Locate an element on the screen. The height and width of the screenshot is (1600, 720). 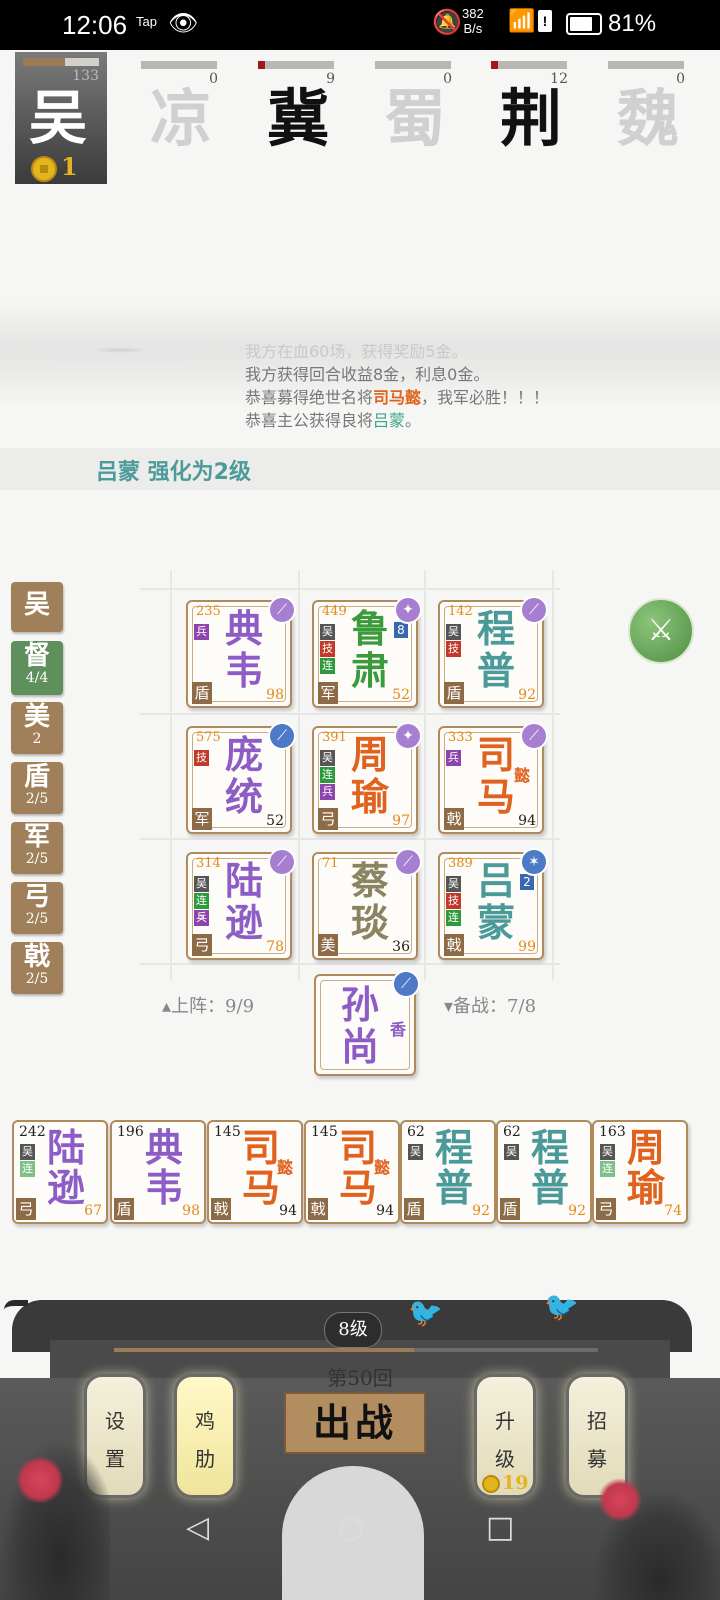
hero-card: 142 吴技 程普 ⟋ 盾 92 is located at coordinates (493, 652).